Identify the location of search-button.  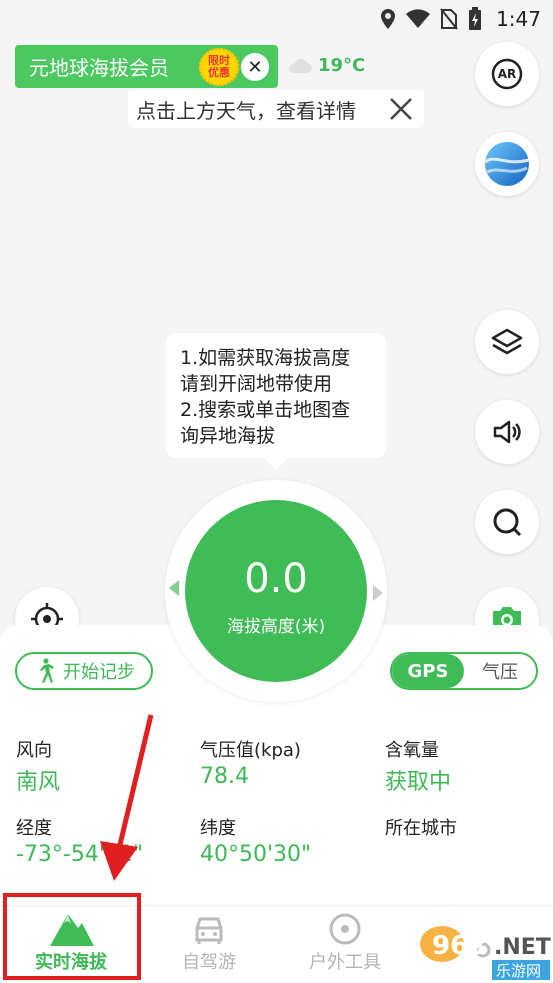
(507, 522).